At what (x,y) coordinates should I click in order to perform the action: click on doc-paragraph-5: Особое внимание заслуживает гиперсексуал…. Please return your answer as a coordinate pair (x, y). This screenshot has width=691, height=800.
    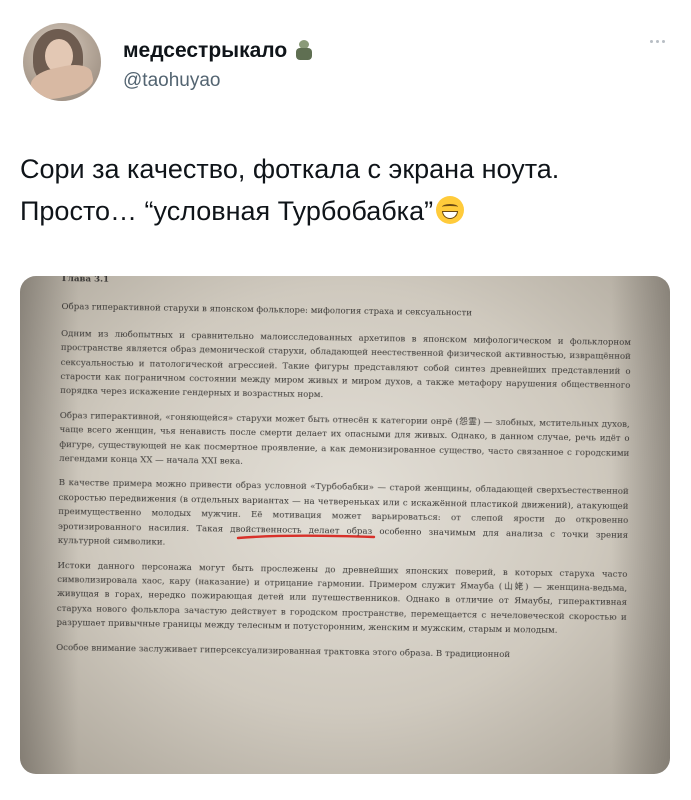
    Looking at the image, I should click on (283, 651).